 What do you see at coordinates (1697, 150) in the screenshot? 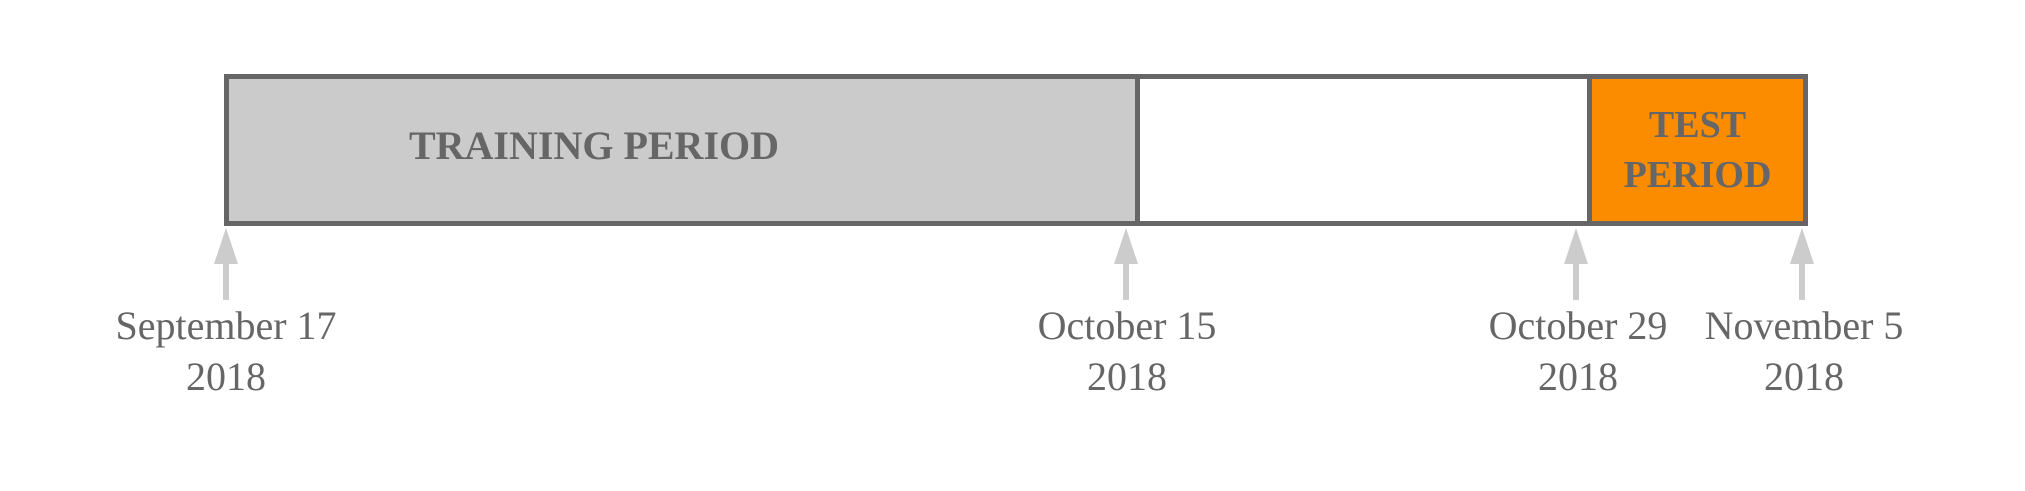
I see `test-period-label: TEST PERIOD` at bounding box center [1697, 150].